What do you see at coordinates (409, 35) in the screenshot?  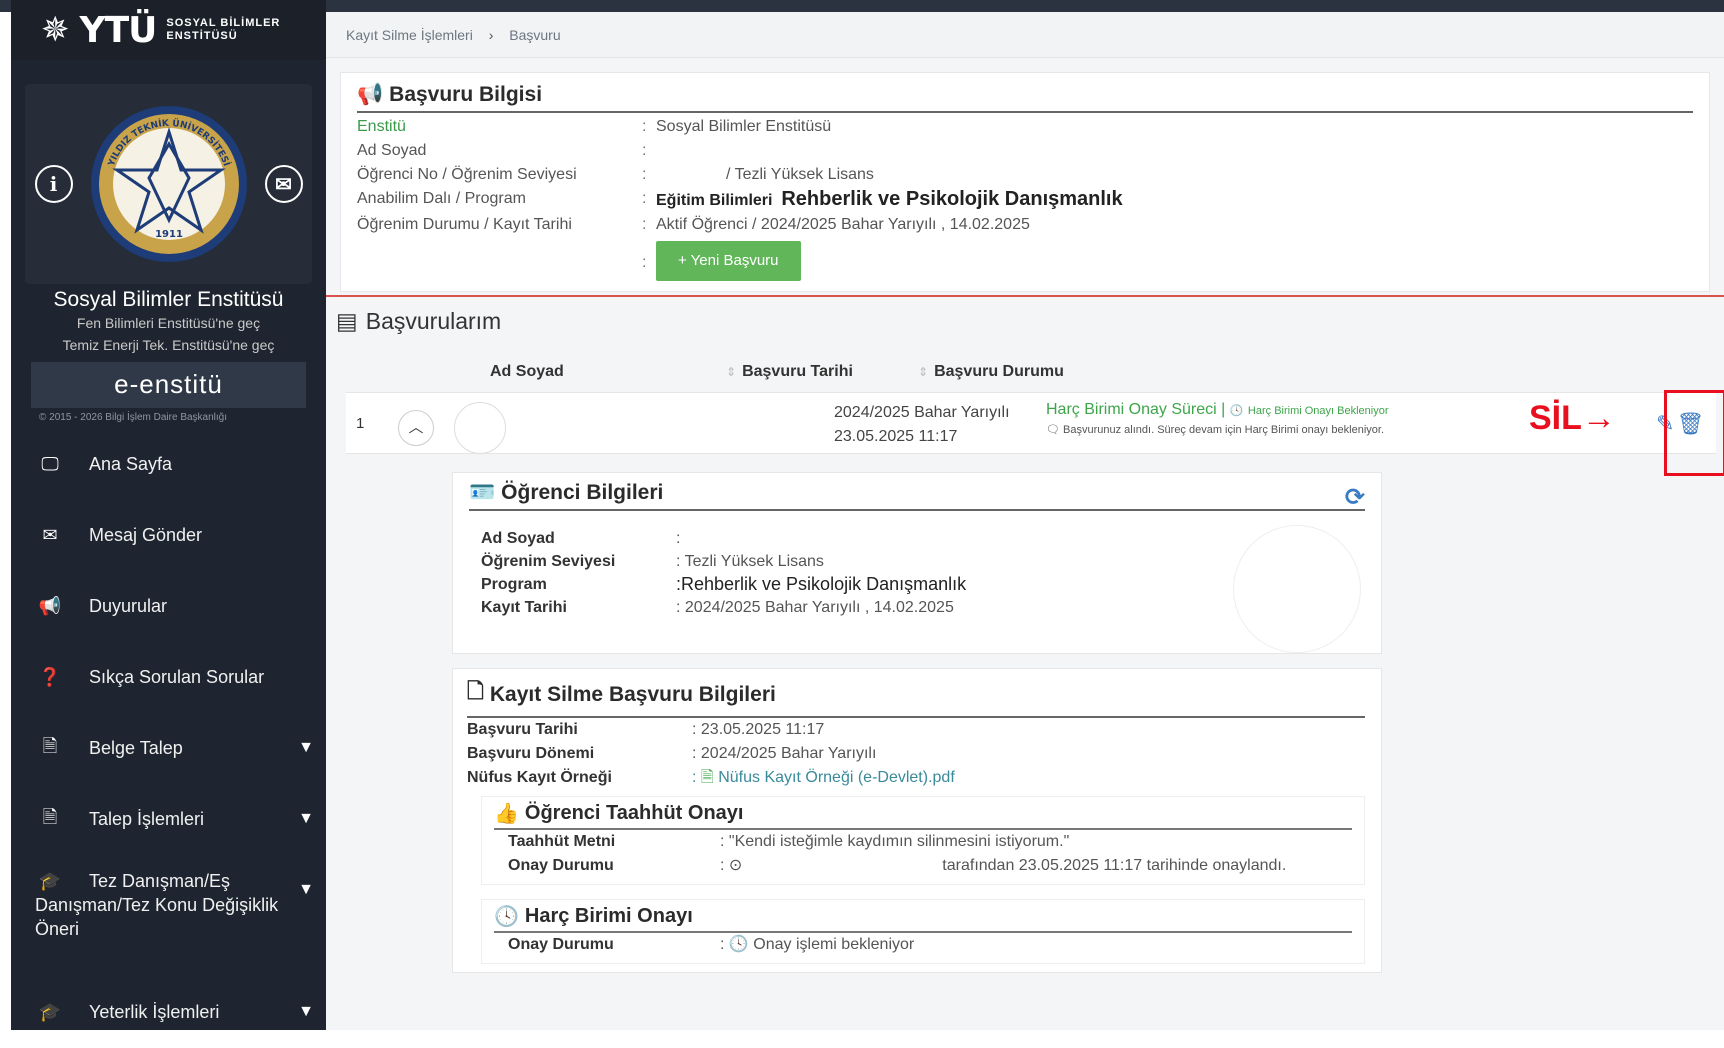 I see `breadcrumb-item-kayit-silme: Kayıt Silme İşlemleri` at bounding box center [409, 35].